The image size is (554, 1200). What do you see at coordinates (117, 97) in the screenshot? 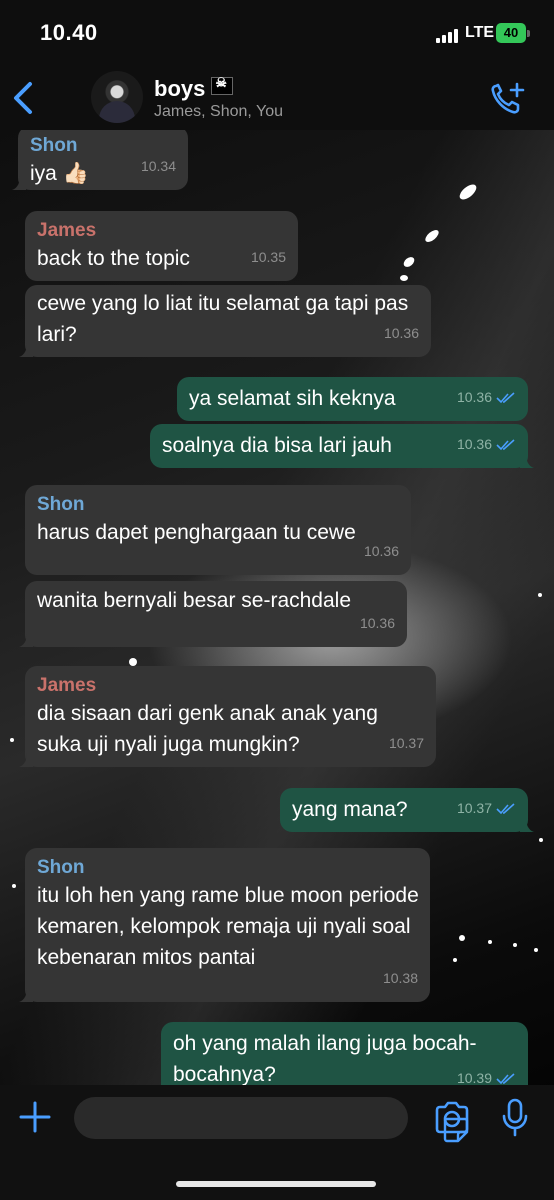
I see `group-avatar` at bounding box center [117, 97].